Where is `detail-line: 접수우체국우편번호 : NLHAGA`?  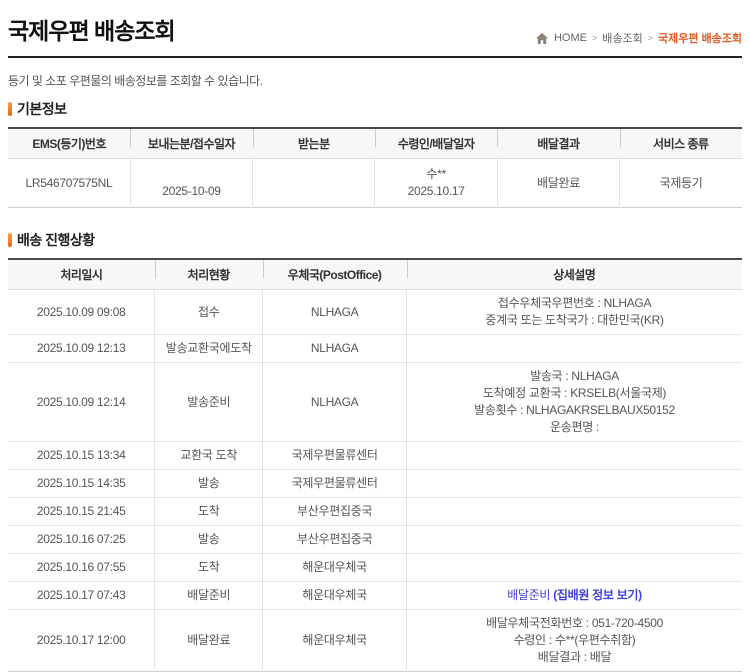 detail-line: 접수우체국우편번호 : NLHAGA is located at coordinates (574, 303).